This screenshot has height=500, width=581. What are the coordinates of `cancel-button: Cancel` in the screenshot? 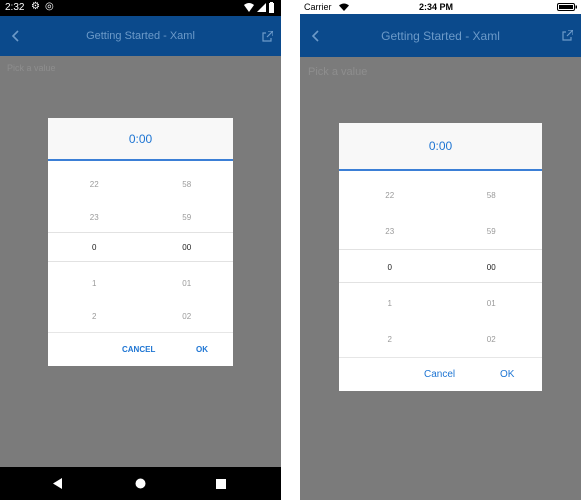 It's located at (439, 374).